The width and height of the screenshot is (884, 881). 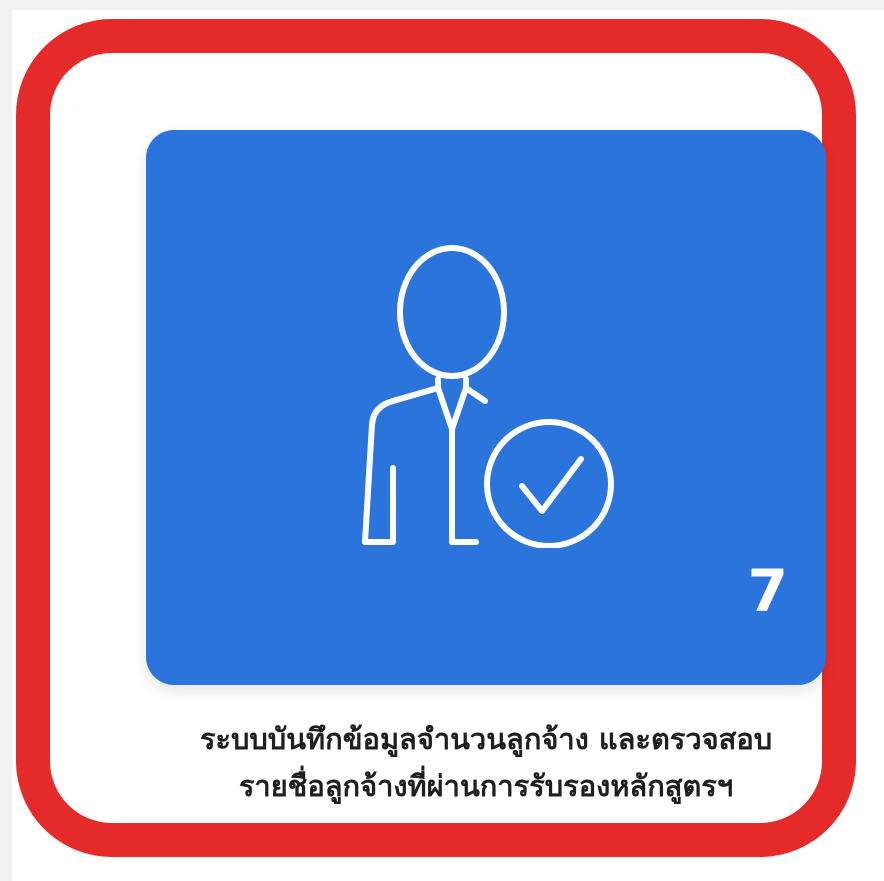 What do you see at coordinates (491, 393) in the screenshot?
I see `user-verified-icon` at bounding box center [491, 393].